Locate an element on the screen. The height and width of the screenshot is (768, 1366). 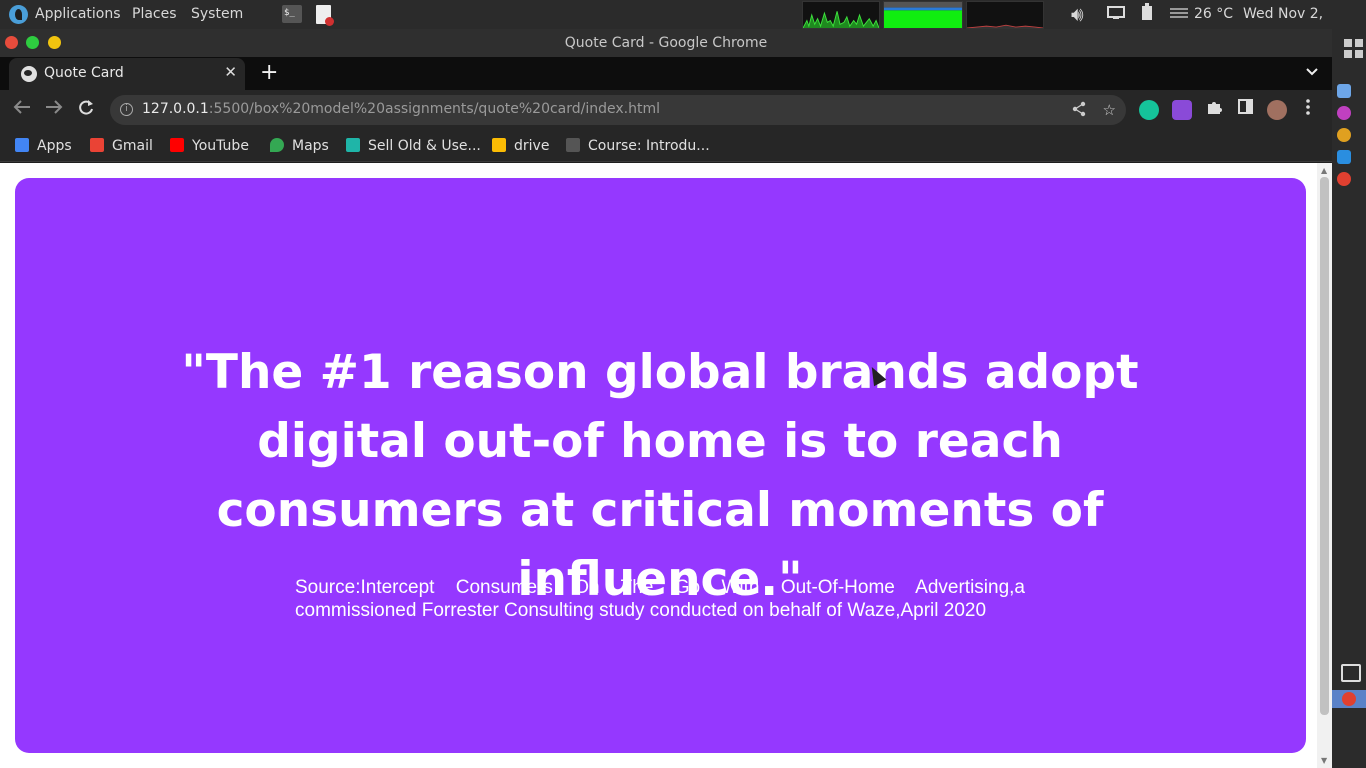
dock-files-icon is located at coordinates (1344, 91).